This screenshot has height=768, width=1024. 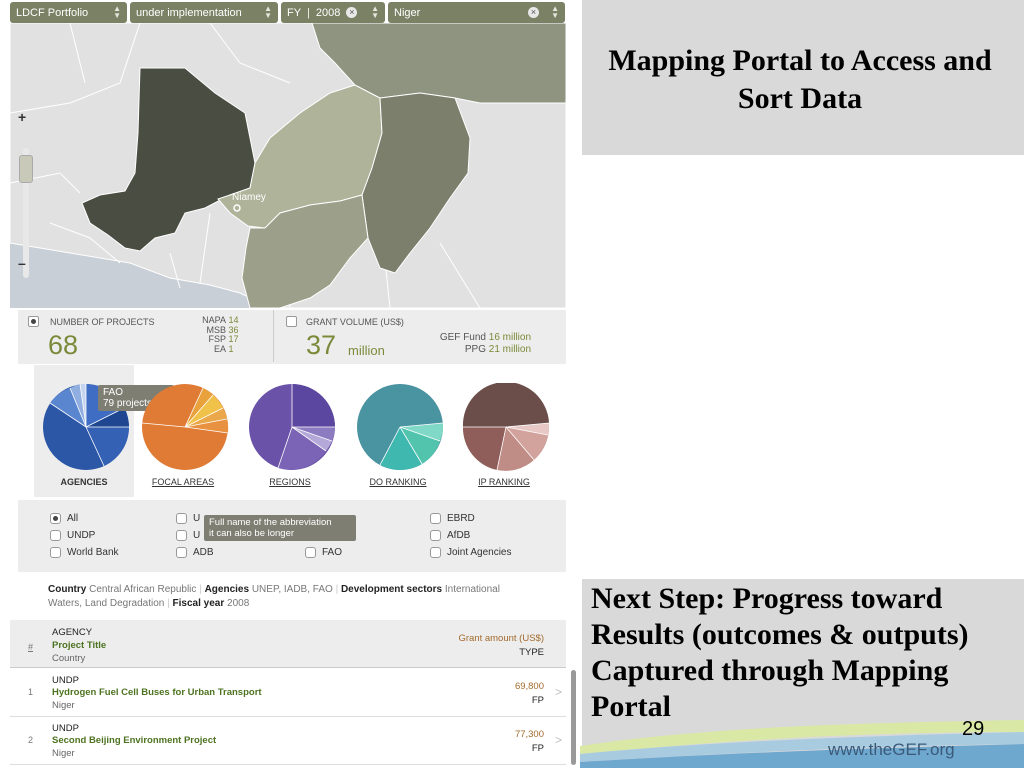 I want to click on agency-option-joint-agencies: Joint Agencies, so click(x=471, y=552).